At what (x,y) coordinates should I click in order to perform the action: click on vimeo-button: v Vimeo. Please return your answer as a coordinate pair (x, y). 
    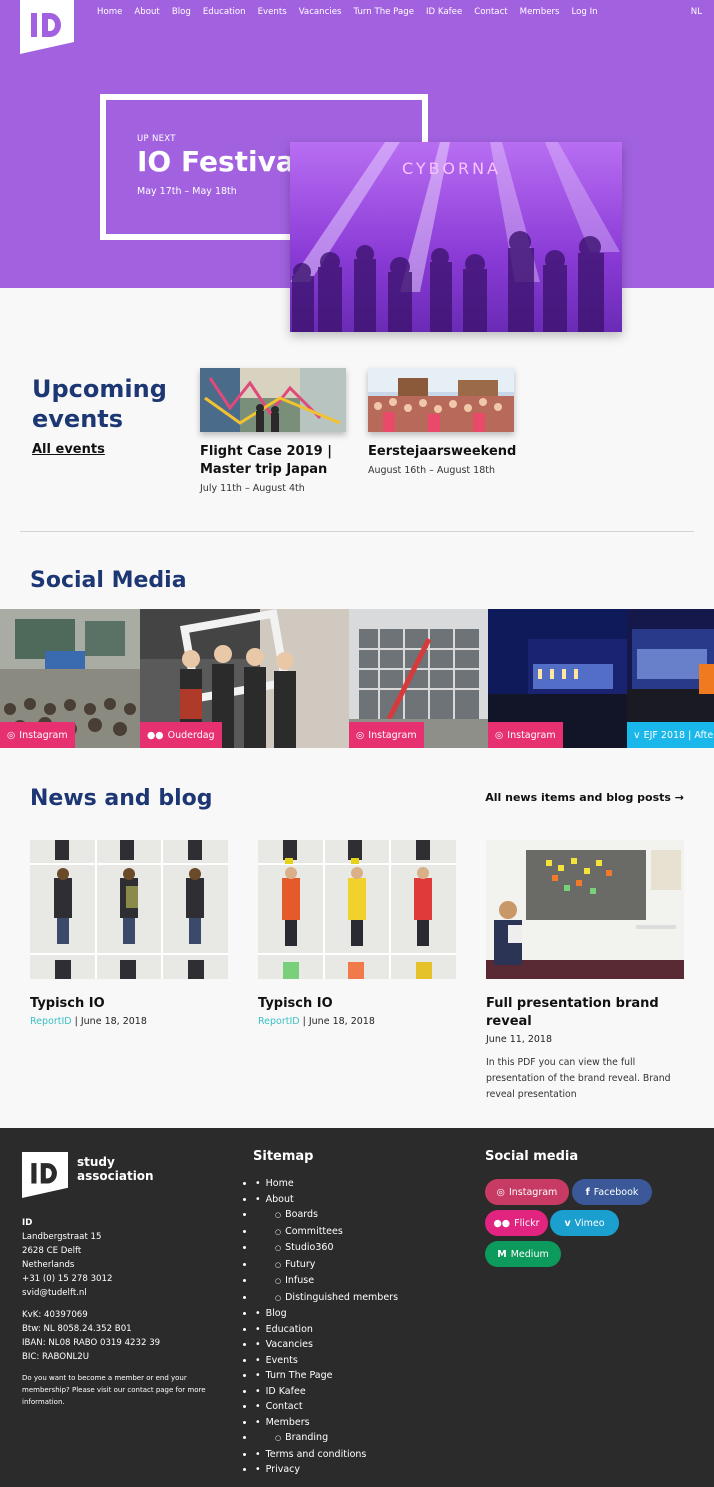
    Looking at the image, I should click on (584, 1223).